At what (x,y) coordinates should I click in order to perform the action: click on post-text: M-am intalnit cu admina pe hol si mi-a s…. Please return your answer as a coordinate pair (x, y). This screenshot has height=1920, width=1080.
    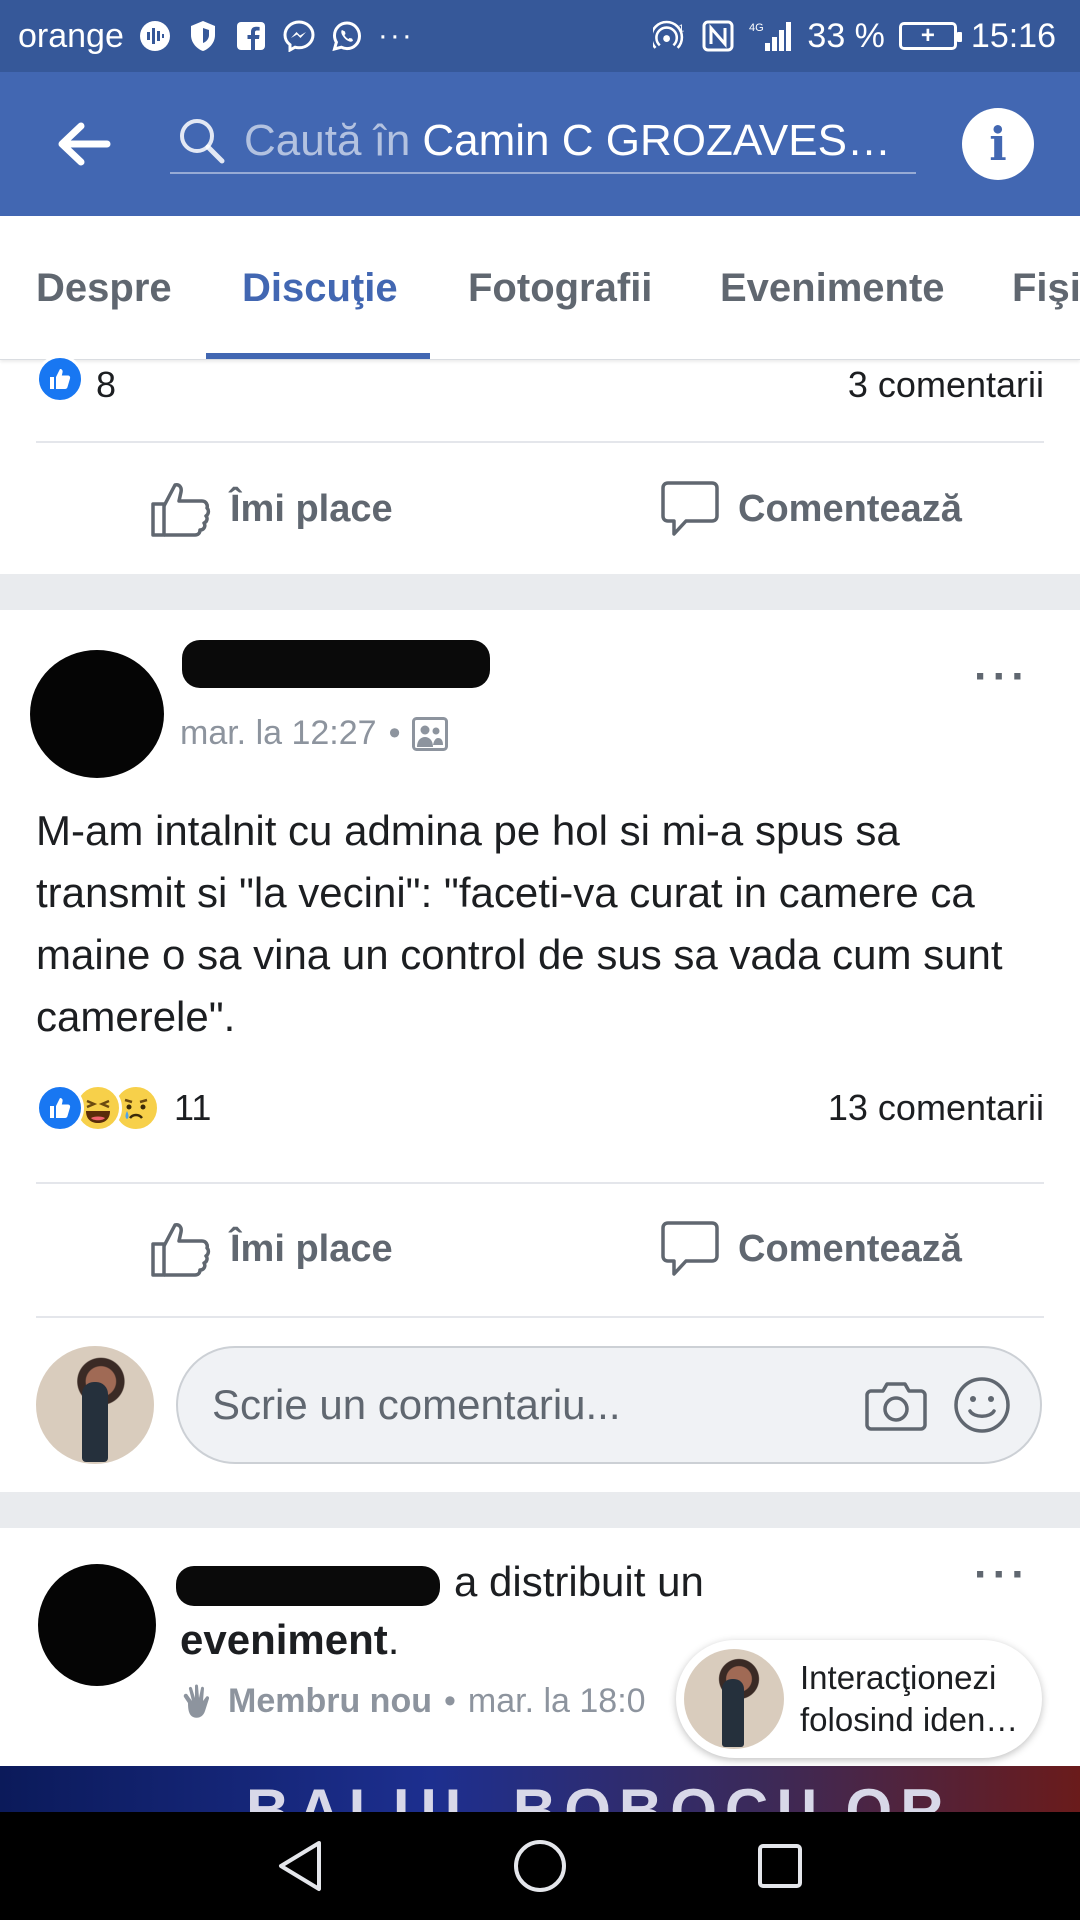
    Looking at the image, I should click on (519, 923).